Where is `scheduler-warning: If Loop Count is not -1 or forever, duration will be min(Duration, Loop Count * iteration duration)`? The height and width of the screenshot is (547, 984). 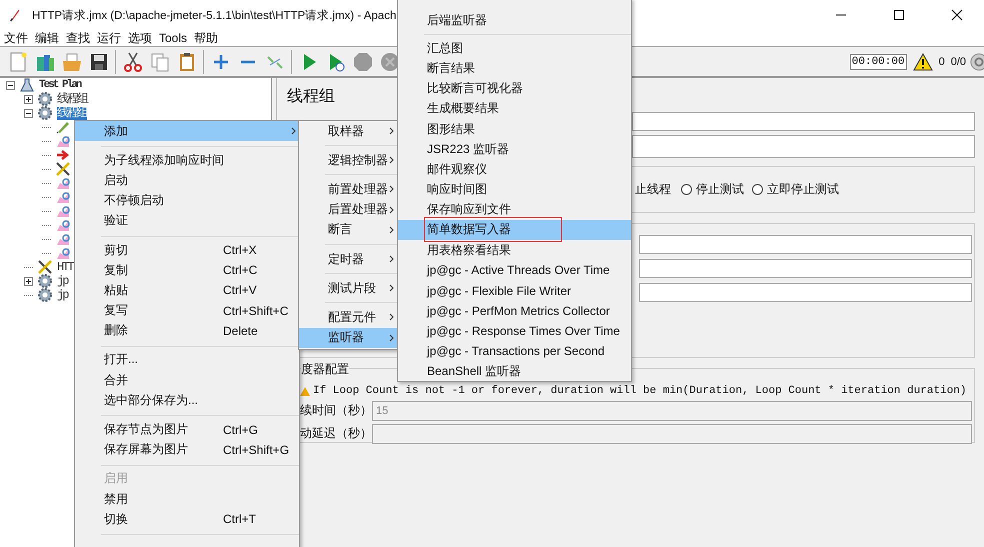 scheduler-warning: If Loop Count is not -1 or forever, duration will be min(Duration, Loop Count * iteration duration) is located at coordinates (640, 391).